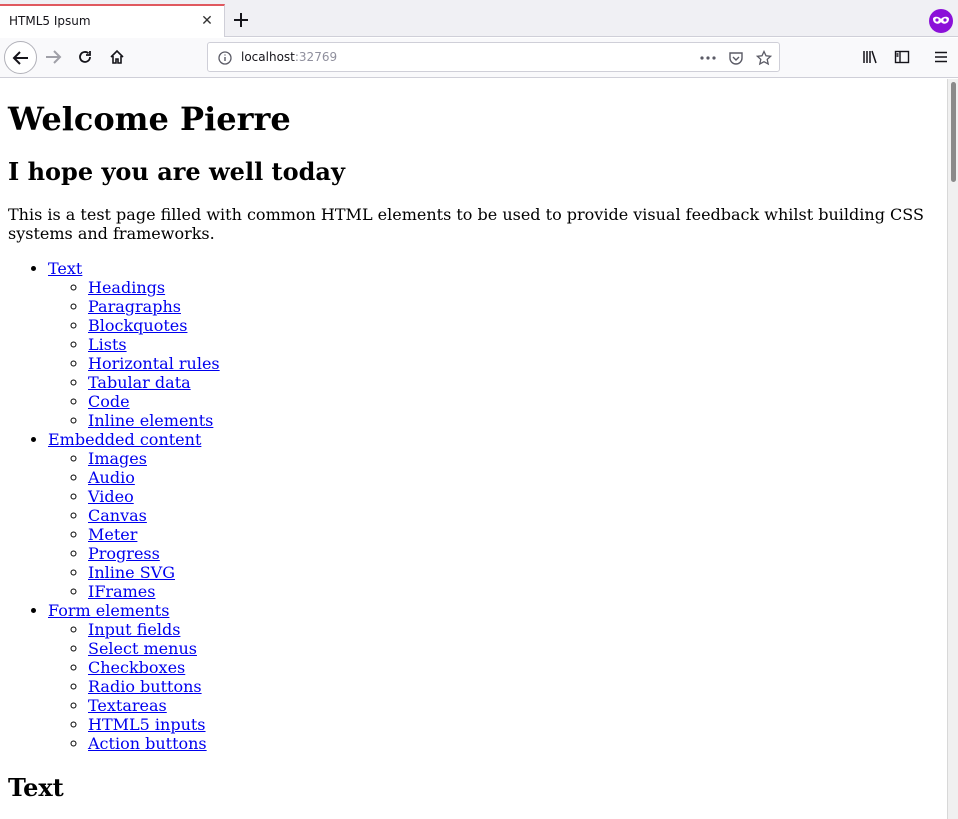 The image size is (958, 819). I want to click on list-item: Headings, so click(513, 287).